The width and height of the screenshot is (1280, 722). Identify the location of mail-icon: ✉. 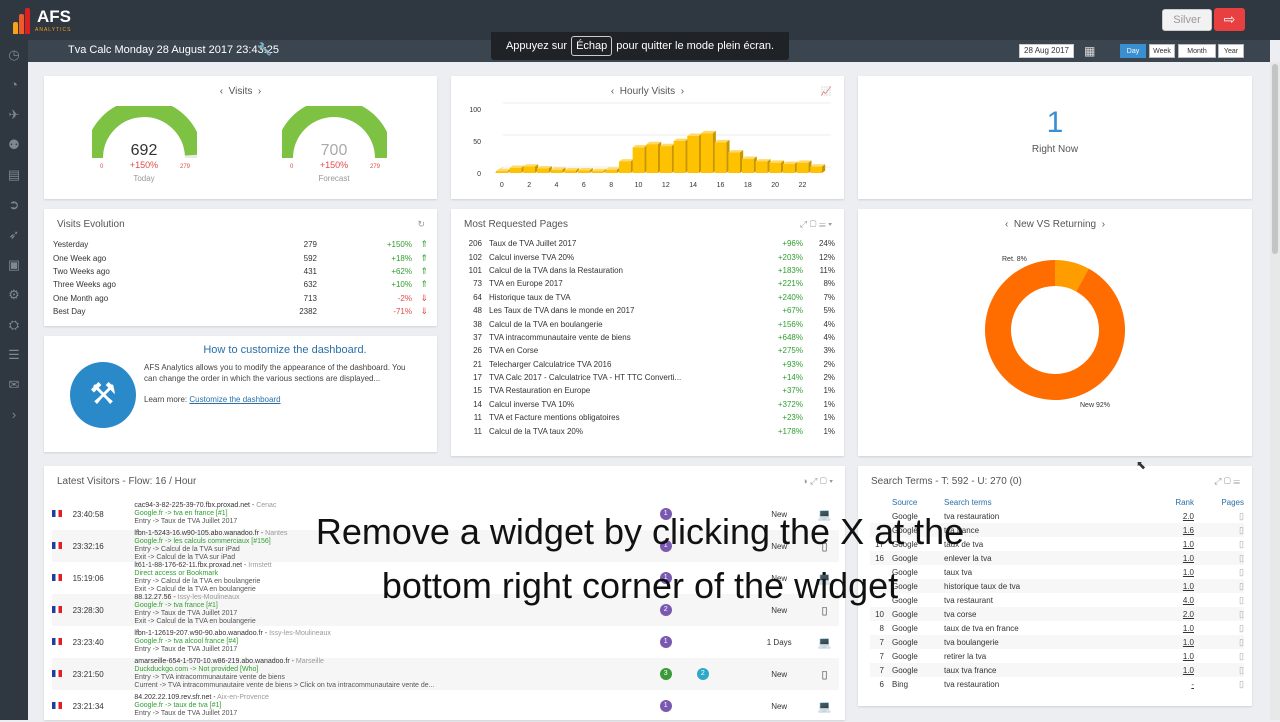
(14, 385).